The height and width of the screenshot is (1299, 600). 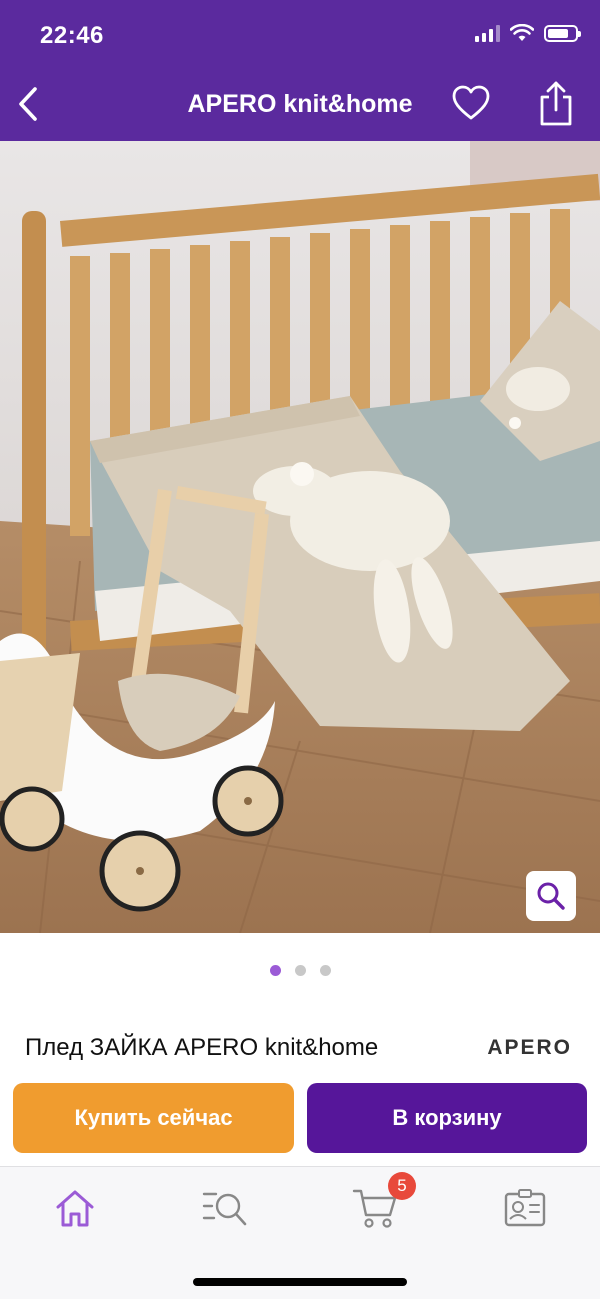 I want to click on search-list-icon, so click(x=224, y=1209).